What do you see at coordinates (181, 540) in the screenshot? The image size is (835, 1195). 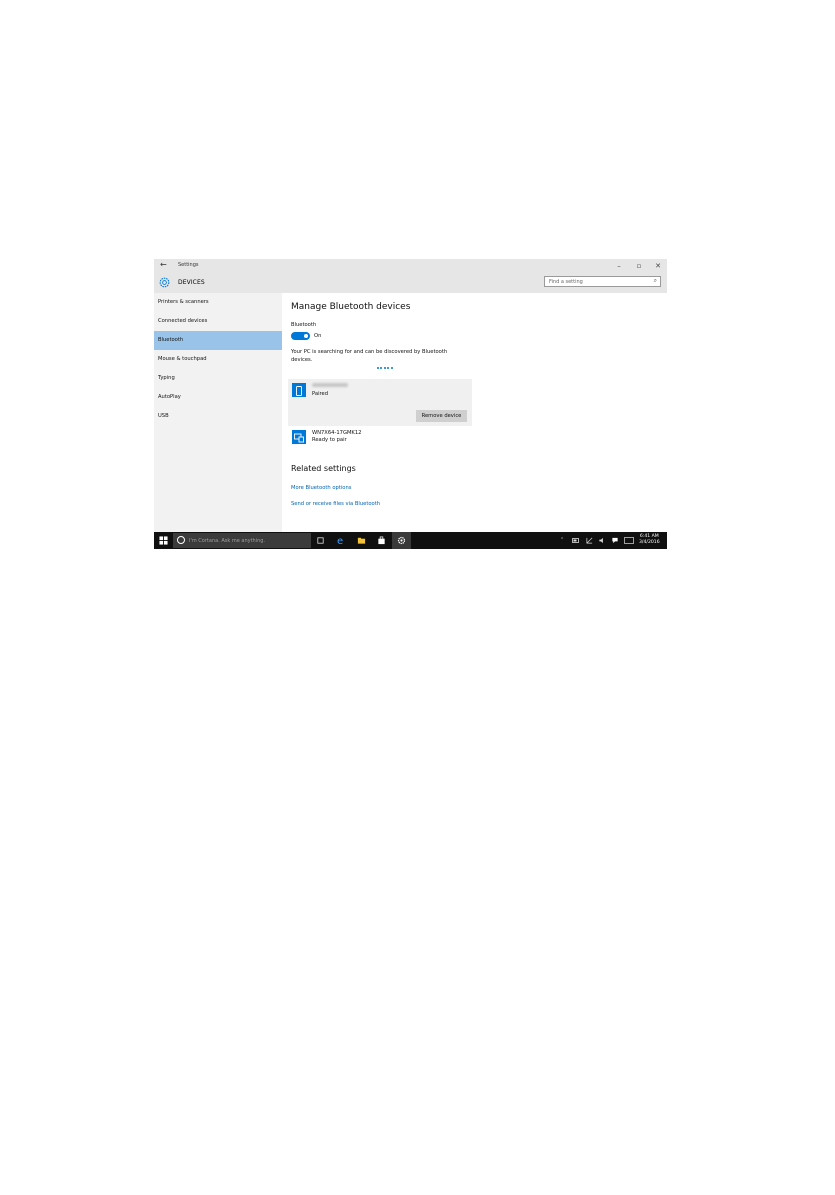 I see `cortana-icon` at bounding box center [181, 540].